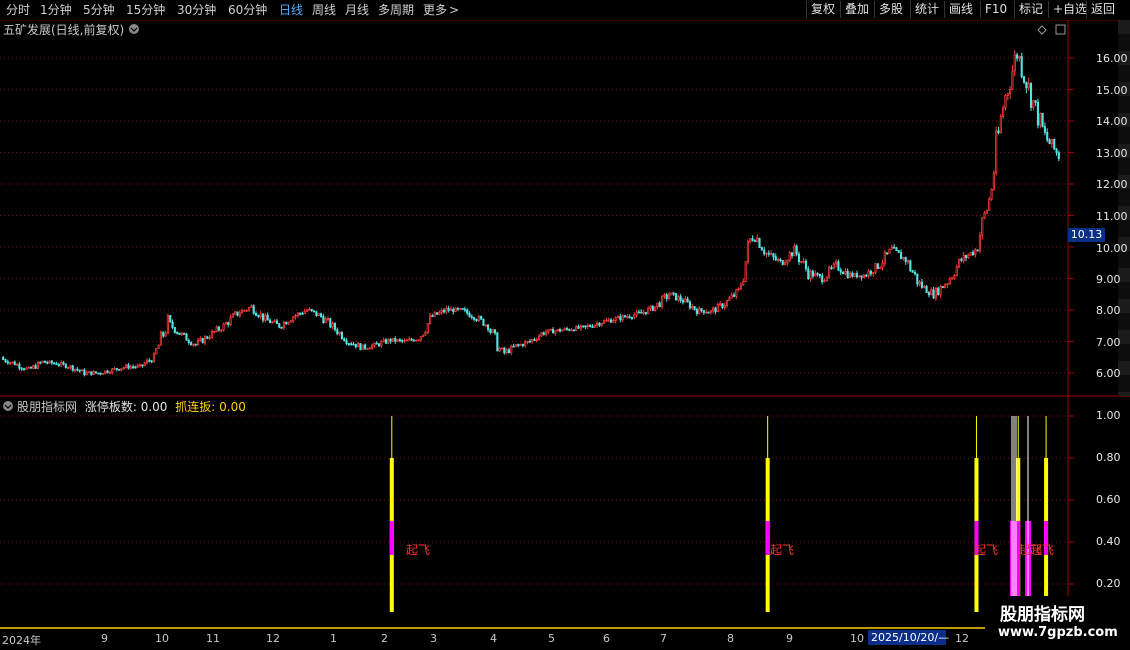 Image resolution: width=1130 pixels, height=650 pixels. Describe the element at coordinates (291, 10) in the screenshot. I see `tab-daily: 日线` at that location.